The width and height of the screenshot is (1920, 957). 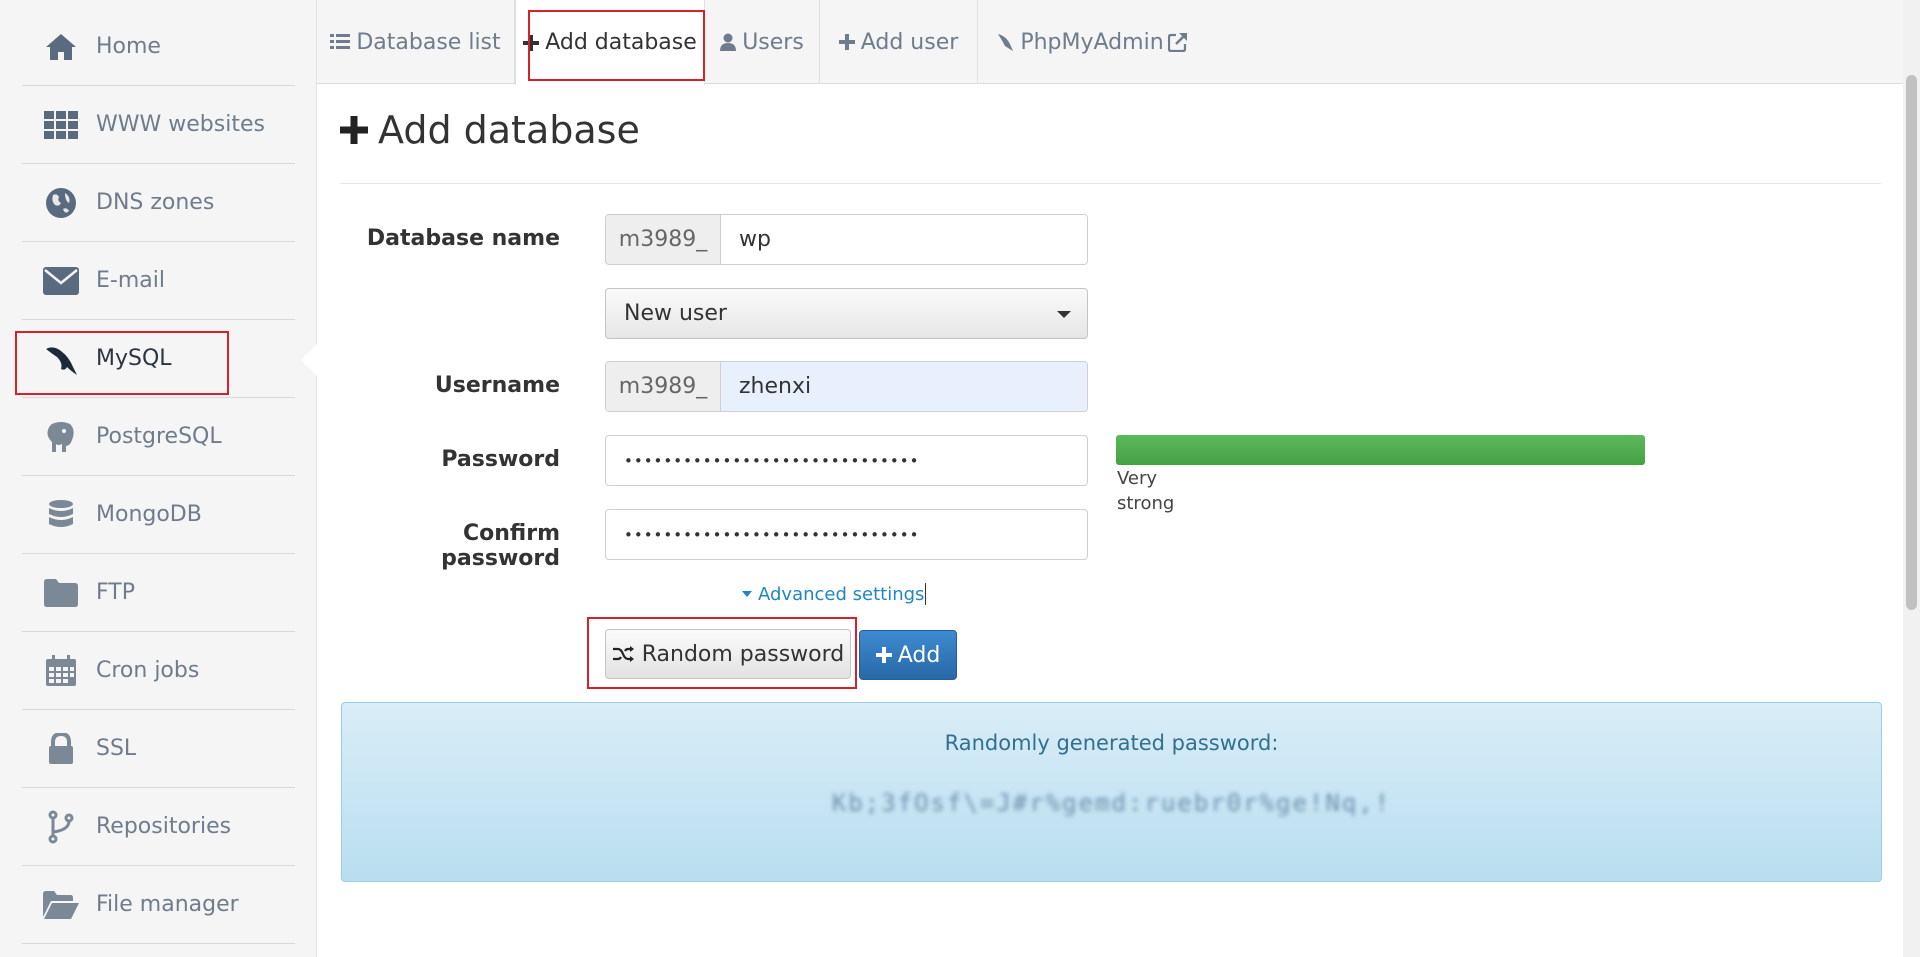 What do you see at coordinates (846, 460) in the screenshot?
I see `password-input: ••••••••••••••••••••••••••••••` at bounding box center [846, 460].